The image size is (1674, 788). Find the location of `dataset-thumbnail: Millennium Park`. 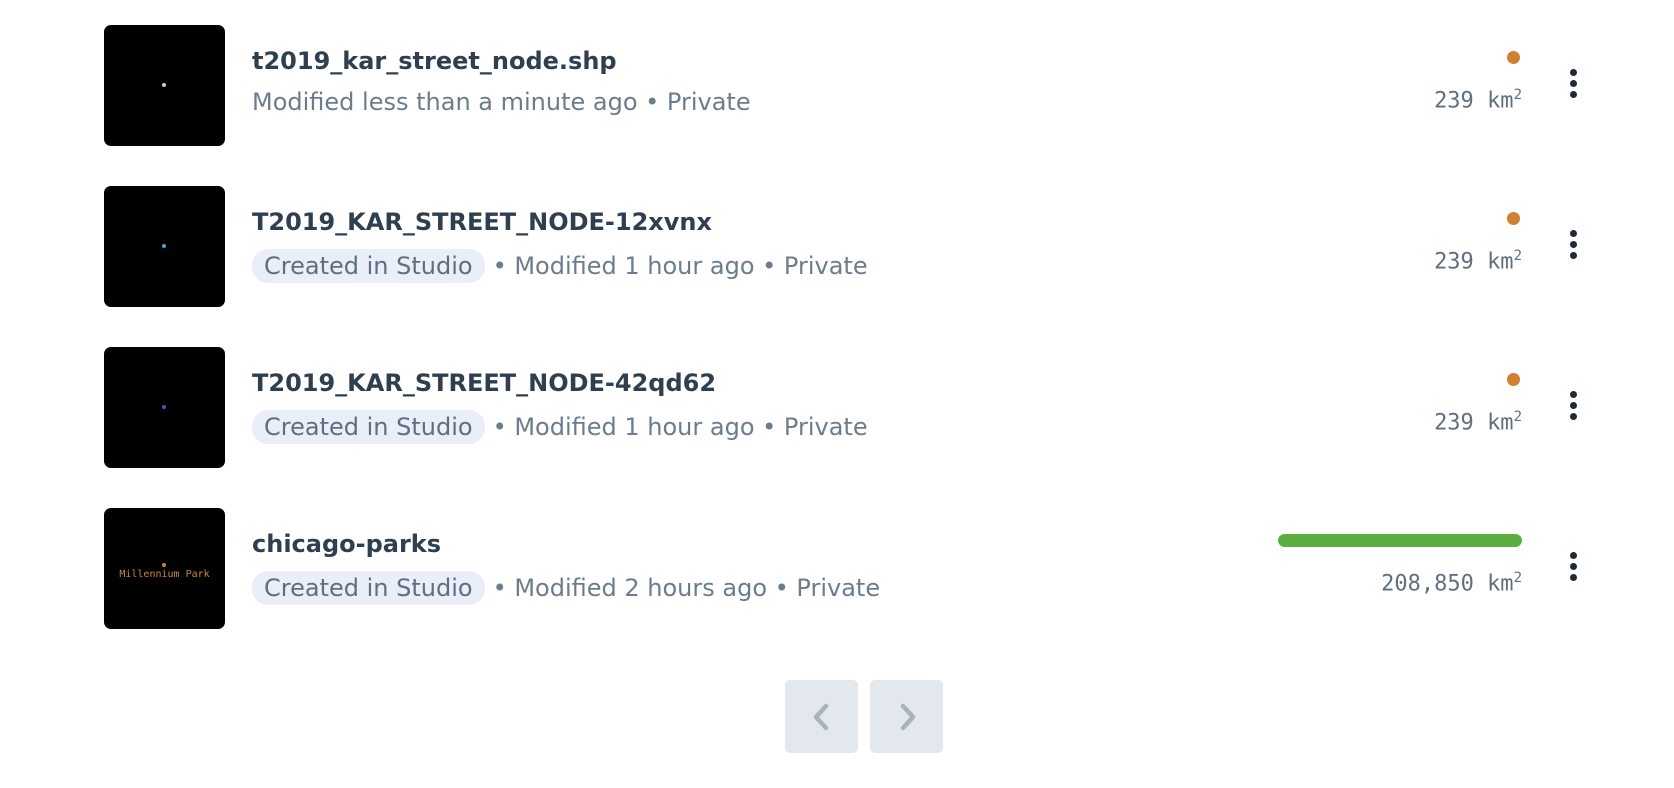

dataset-thumbnail: Millennium Park is located at coordinates (164, 568).